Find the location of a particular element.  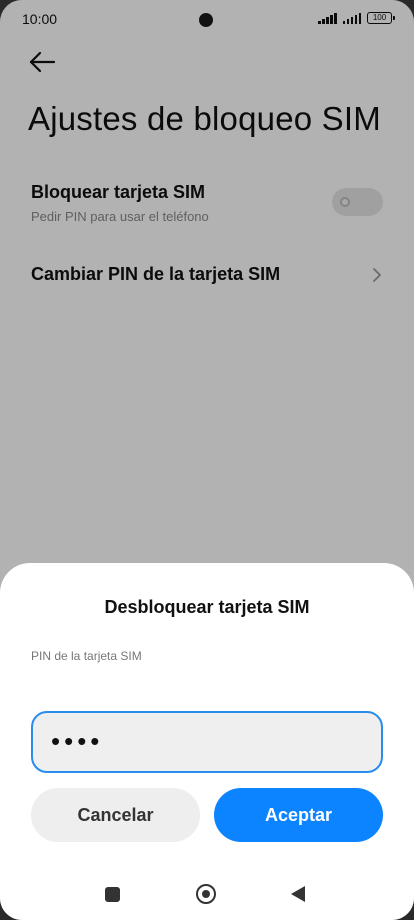

accept-button: Aceptar is located at coordinates (298, 815).